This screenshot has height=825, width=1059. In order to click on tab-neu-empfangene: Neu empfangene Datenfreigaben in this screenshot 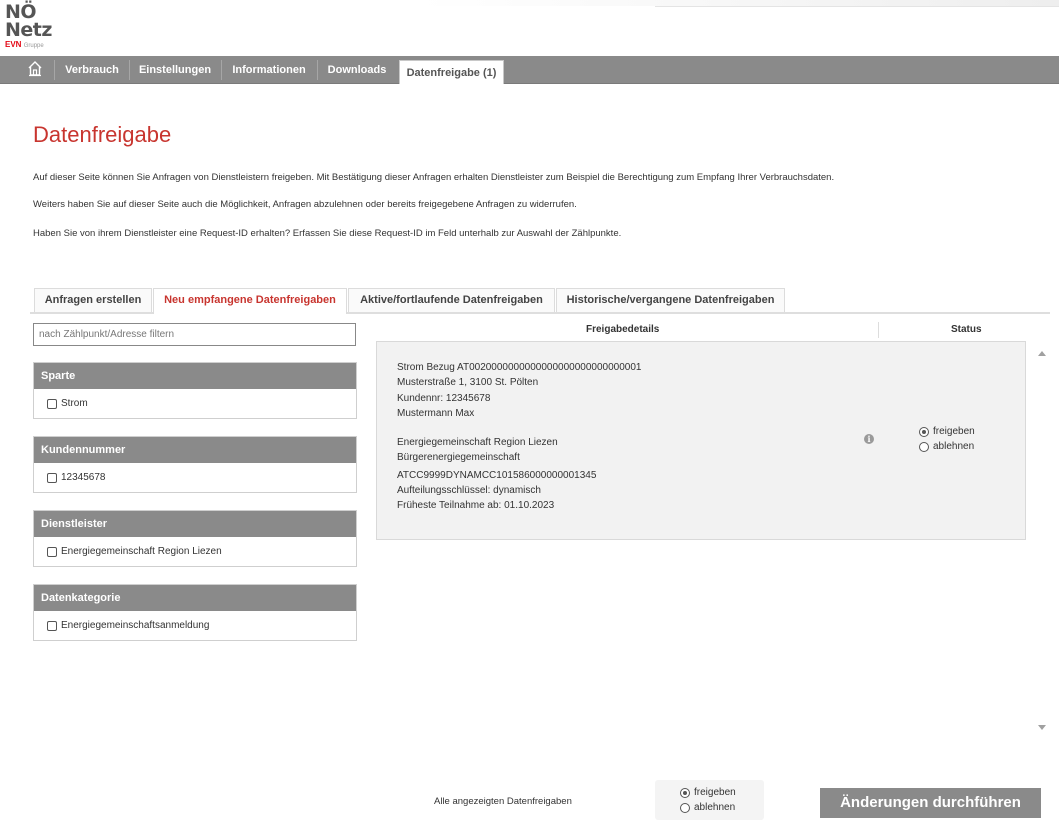, I will do `click(250, 301)`.